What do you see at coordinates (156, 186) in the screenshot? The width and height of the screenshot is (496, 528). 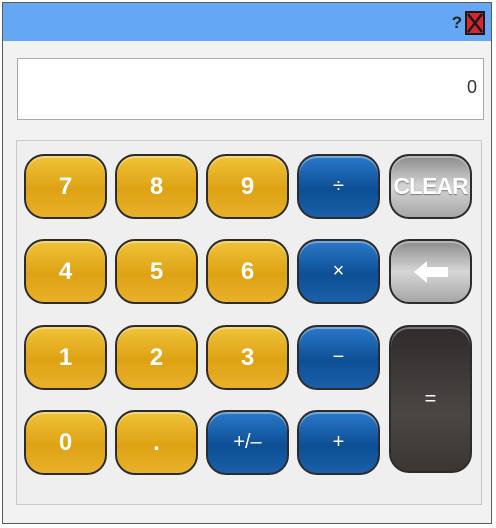 I see `key-8: 8` at bounding box center [156, 186].